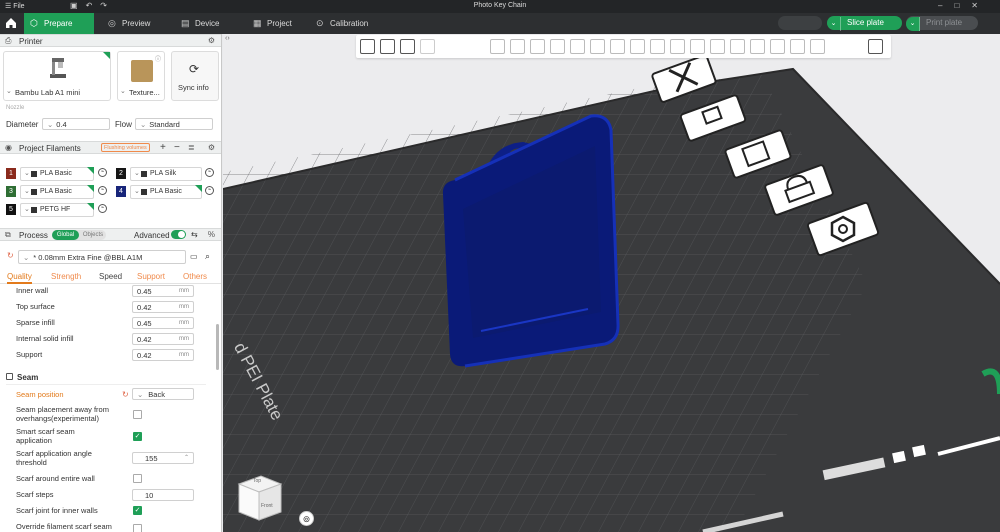  Describe the element at coordinates (209, 23) in the screenshot. I see `tab-device: ▤ Device` at that location.